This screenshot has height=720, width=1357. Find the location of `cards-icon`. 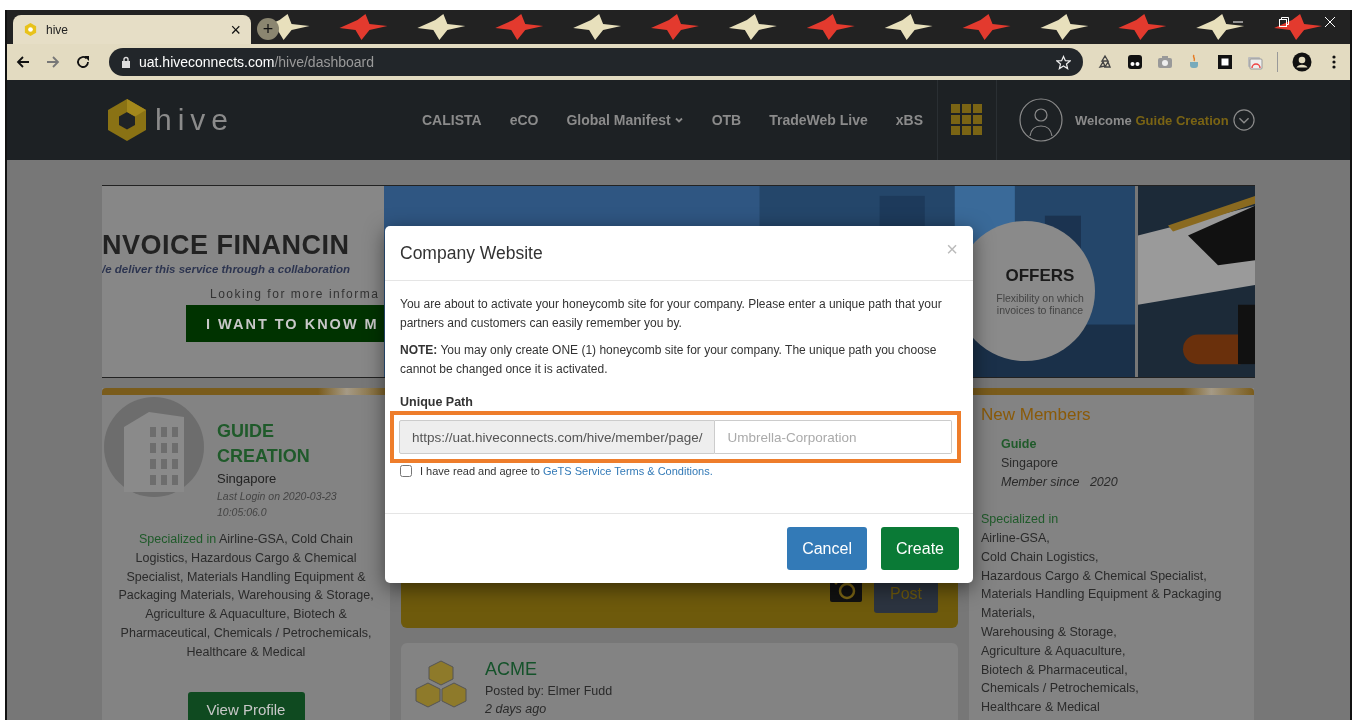

cards-icon is located at coordinates (1255, 62).